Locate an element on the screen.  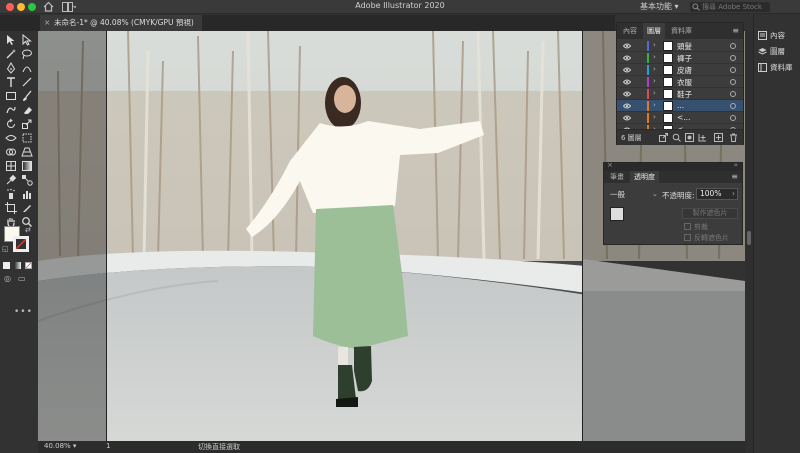
close-tab-icon: × is located at coordinates (47, 23).